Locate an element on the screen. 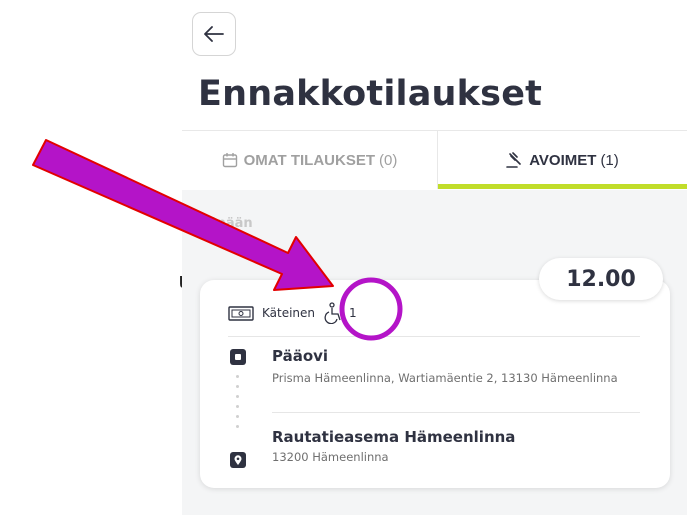  active-tab-indicator is located at coordinates (562, 186).